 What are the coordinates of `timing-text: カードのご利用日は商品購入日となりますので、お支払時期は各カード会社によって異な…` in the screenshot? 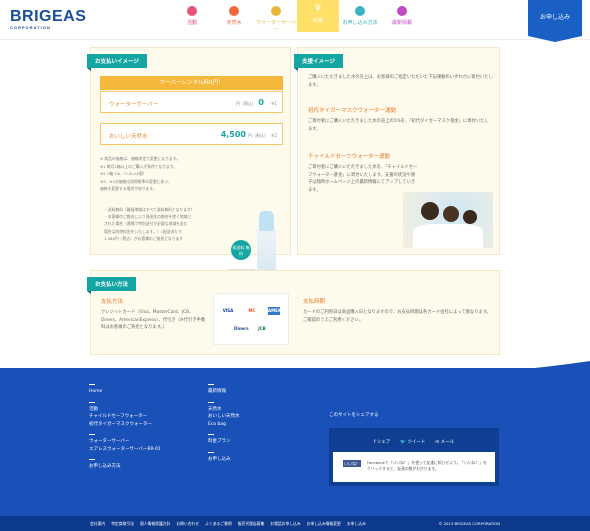 It's located at (397, 316).